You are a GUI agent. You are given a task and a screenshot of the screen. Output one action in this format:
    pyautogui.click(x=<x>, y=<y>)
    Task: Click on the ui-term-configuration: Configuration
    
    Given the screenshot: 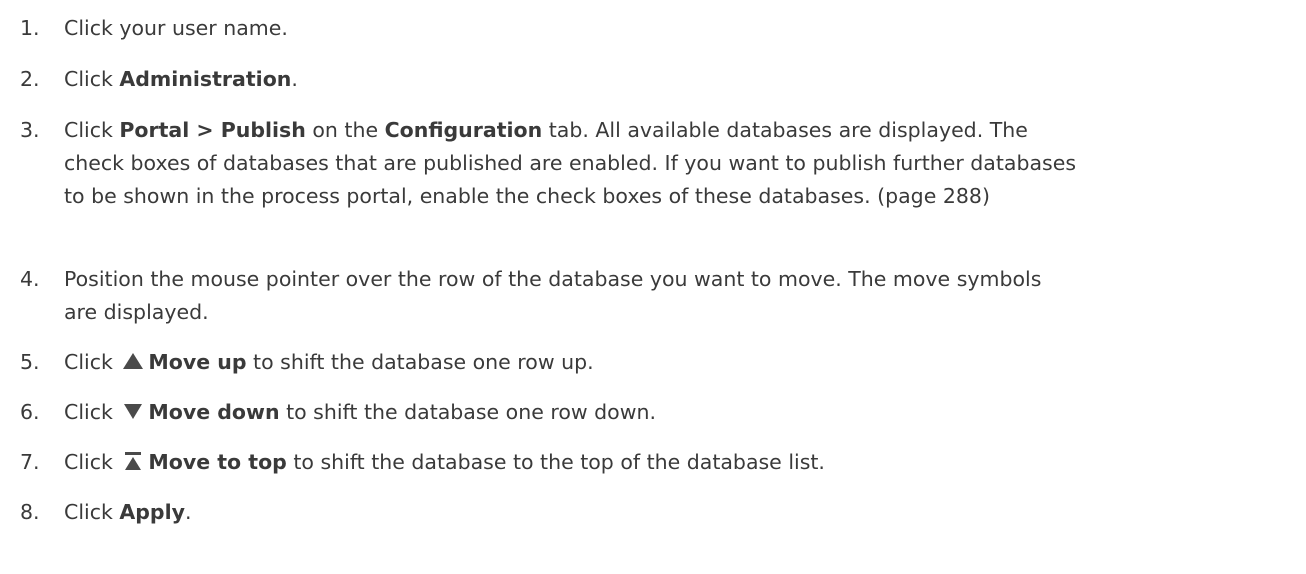 What is the action you would take?
    pyautogui.click(x=463, y=130)
    